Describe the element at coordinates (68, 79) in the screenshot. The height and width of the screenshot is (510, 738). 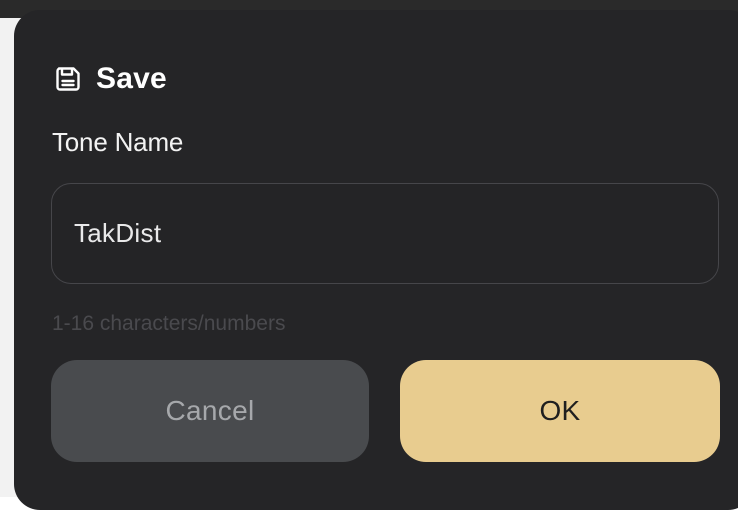
I see `save-icon` at that location.